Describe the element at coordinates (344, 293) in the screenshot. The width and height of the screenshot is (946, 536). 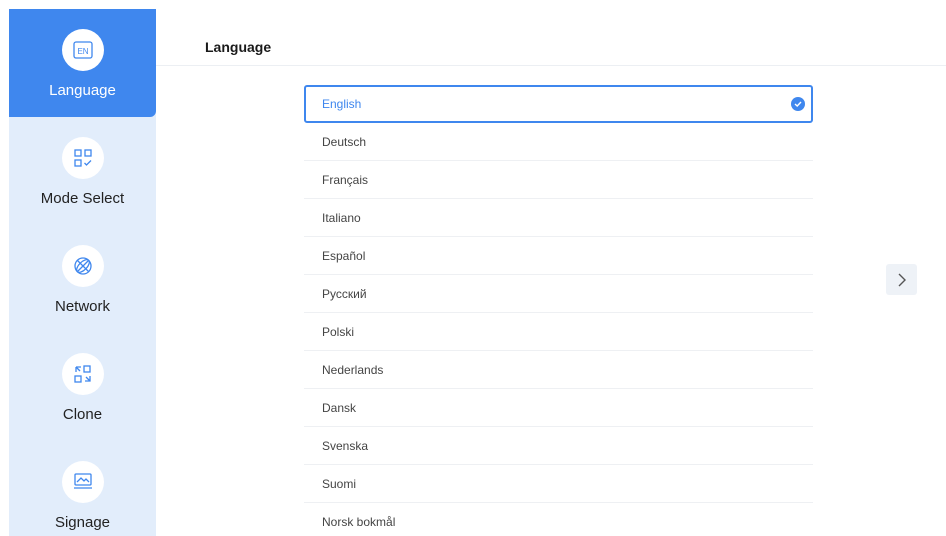
I see `language-option-label: Русский` at that location.